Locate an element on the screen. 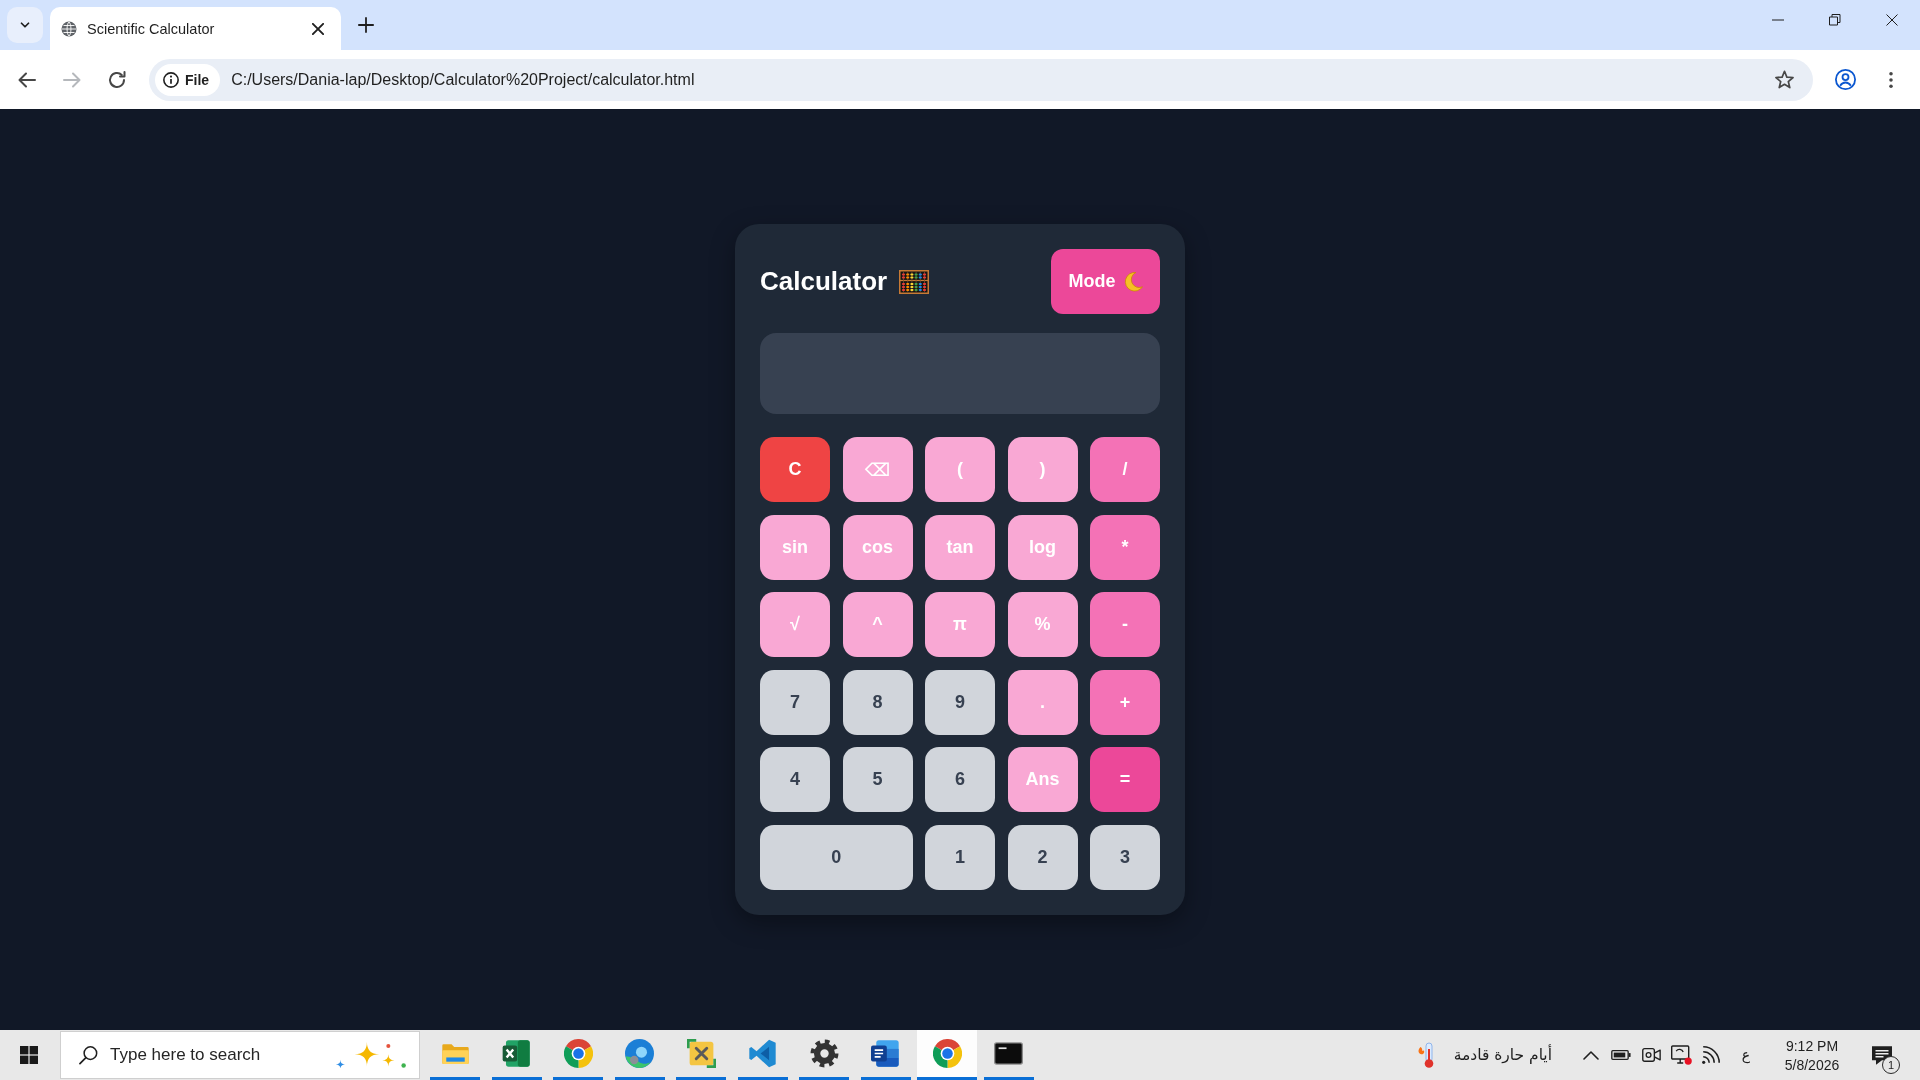 The width and height of the screenshot is (1920, 1080). swirl-icon is located at coordinates (639, 1053).